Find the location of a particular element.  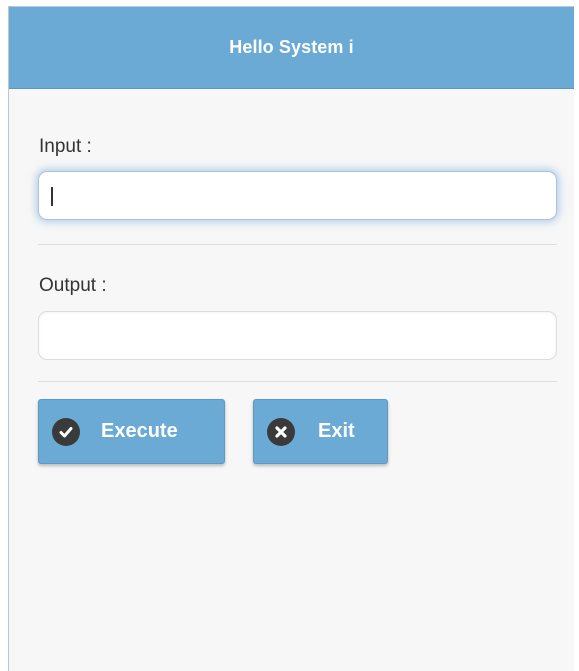

window-title: Hello System i is located at coordinates (291, 47).